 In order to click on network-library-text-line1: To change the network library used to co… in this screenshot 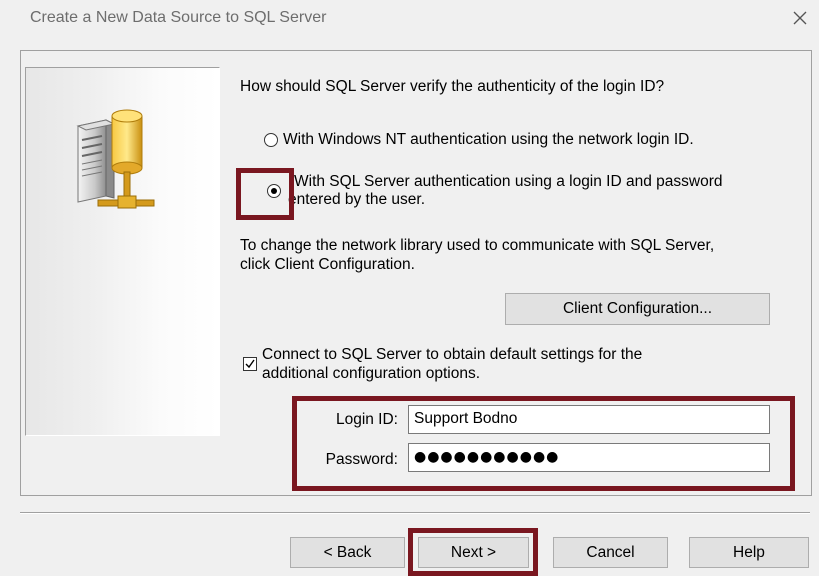, I will do `click(477, 245)`.